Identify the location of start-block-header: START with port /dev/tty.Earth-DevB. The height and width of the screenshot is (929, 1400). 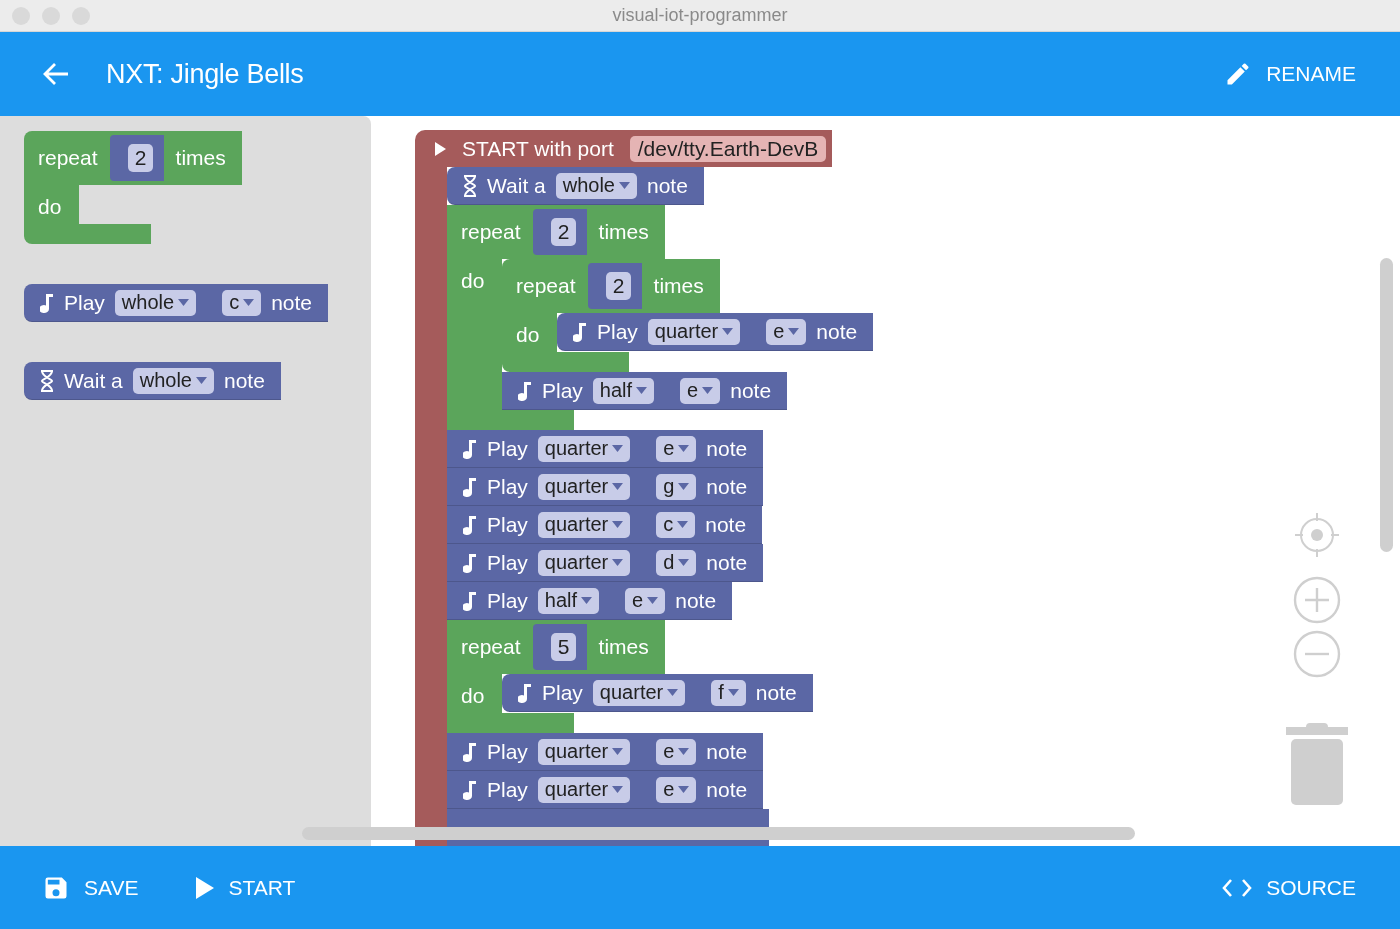
(624, 148).